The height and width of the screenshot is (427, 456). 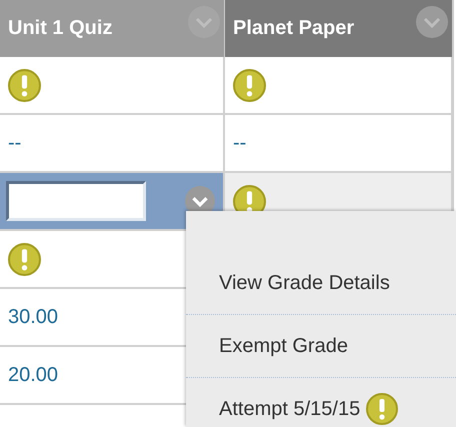 I want to click on column-header: Planet Paper, so click(x=339, y=28).